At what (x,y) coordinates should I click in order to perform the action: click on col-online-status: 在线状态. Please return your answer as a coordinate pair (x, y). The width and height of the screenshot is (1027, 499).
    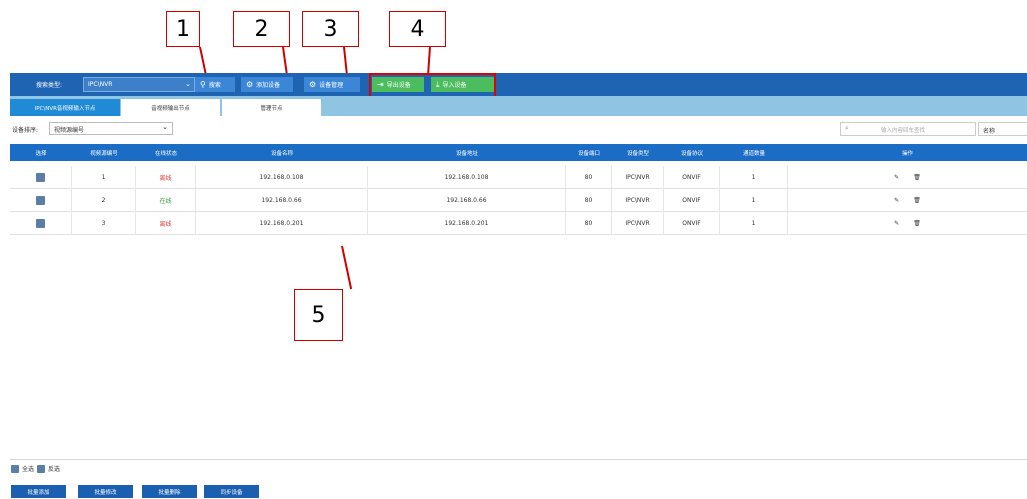
    Looking at the image, I should click on (165, 153).